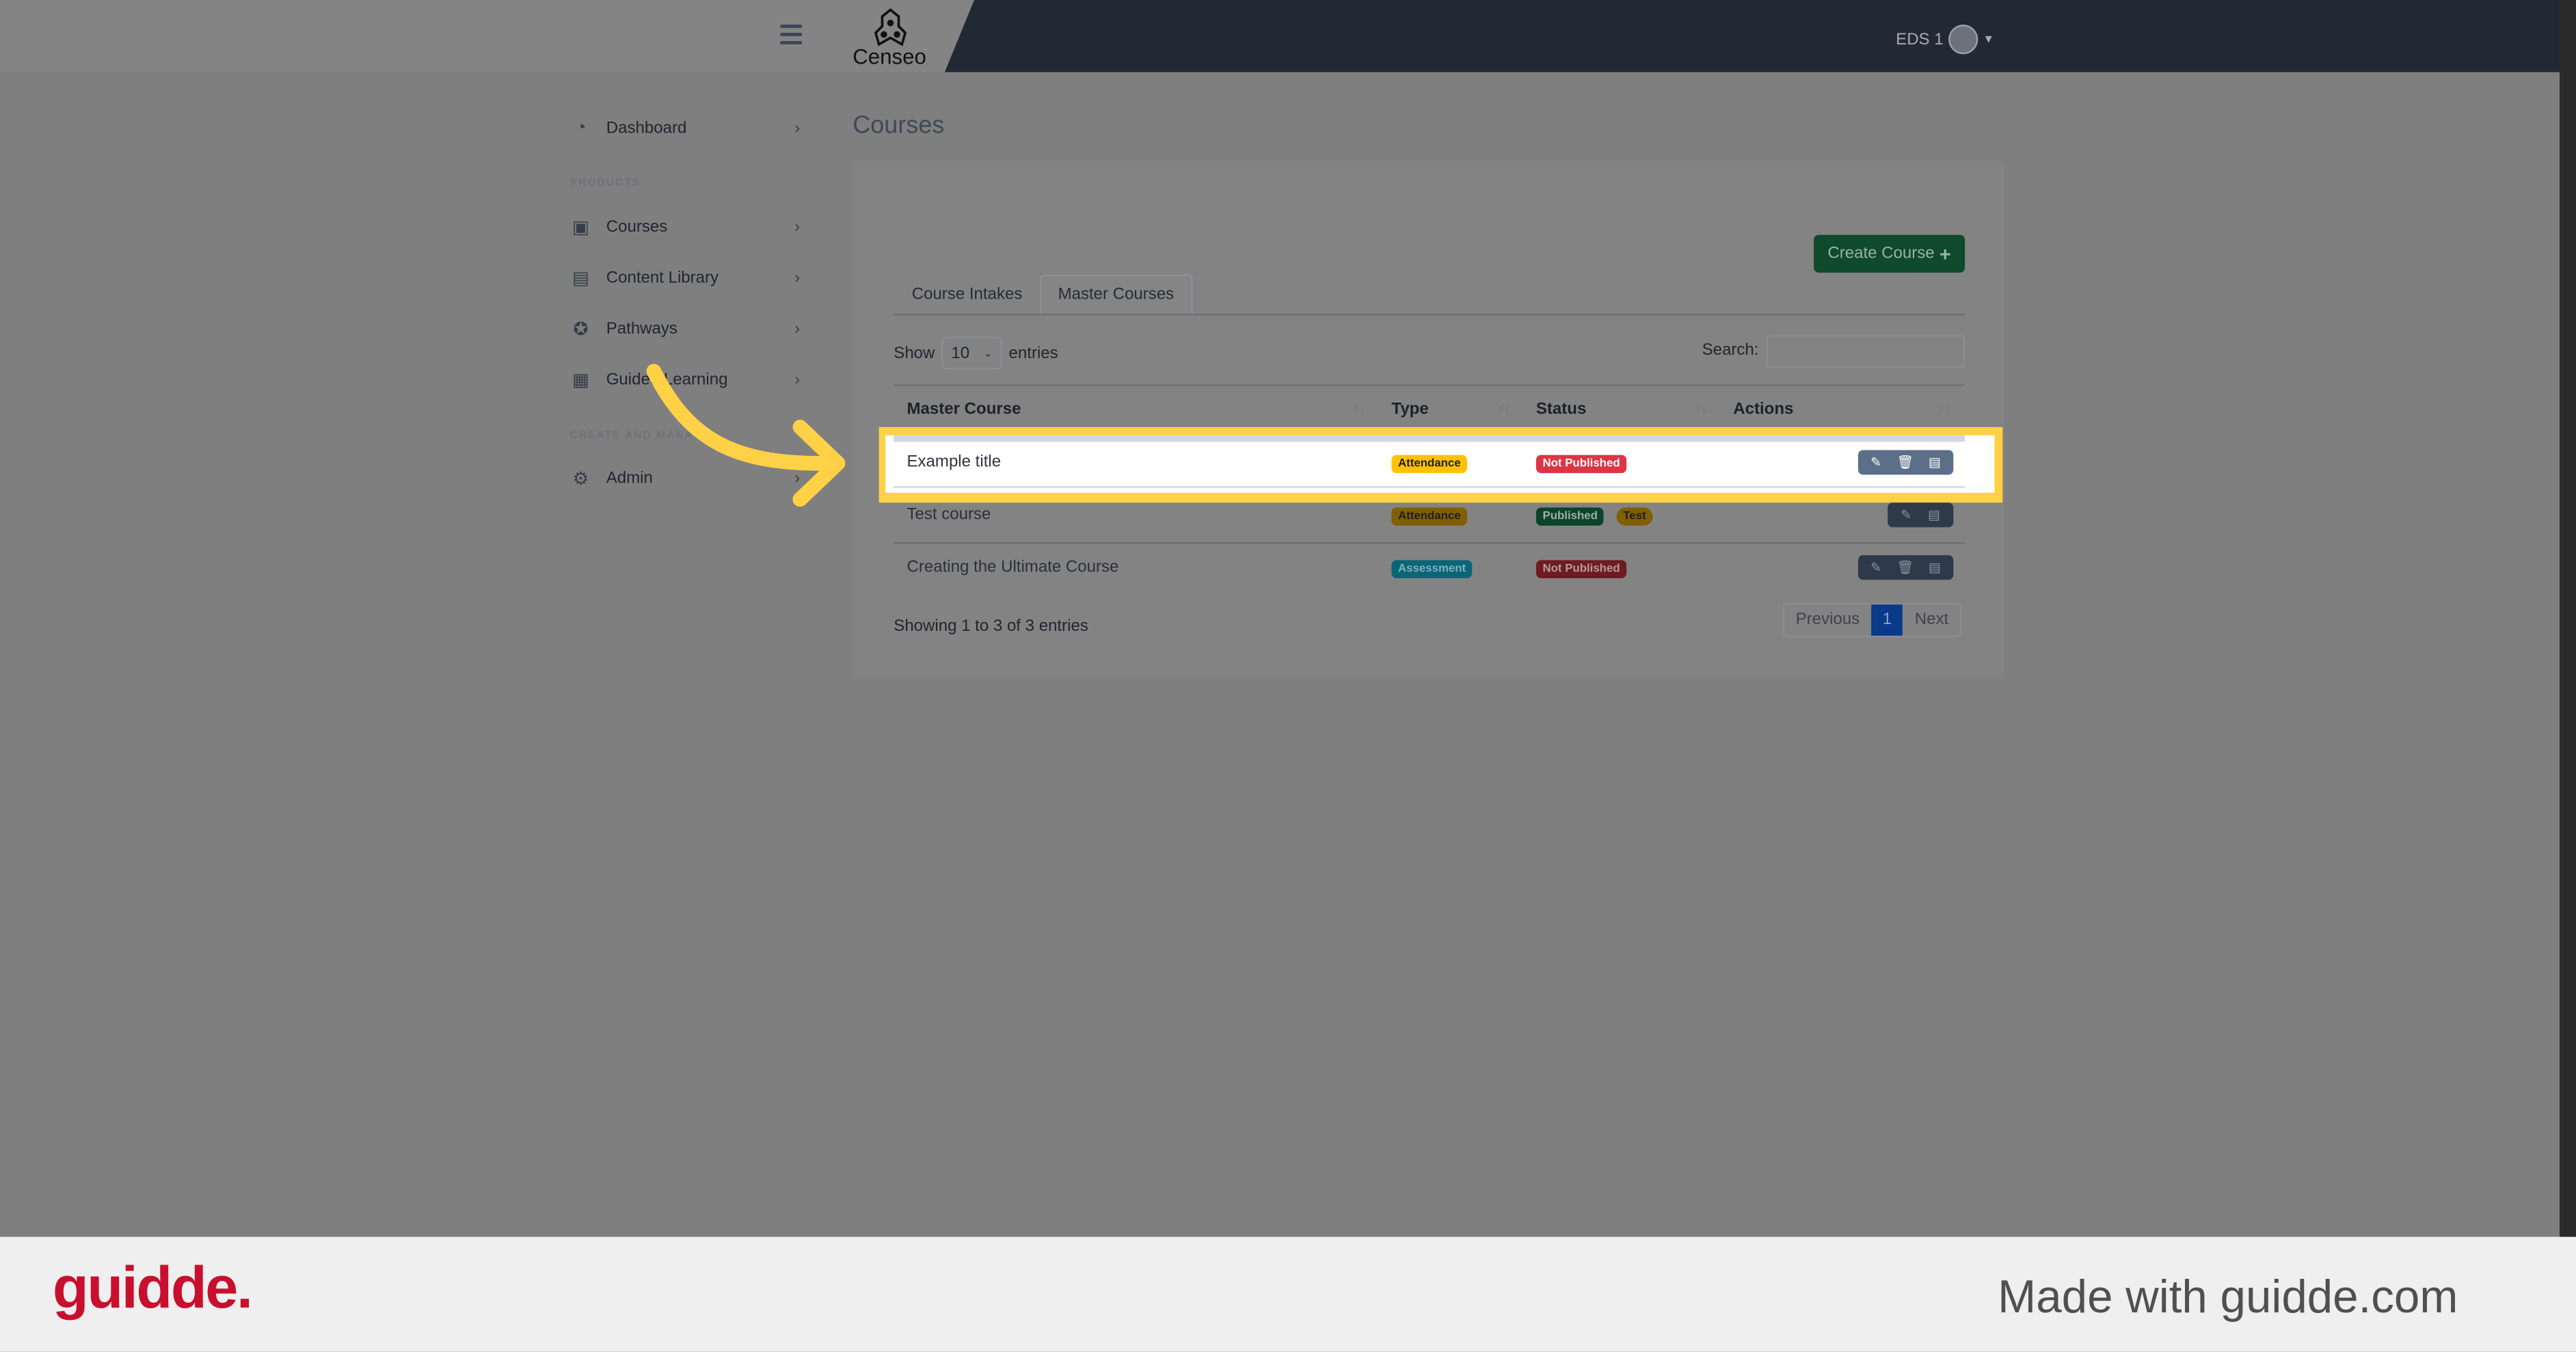 Image resolution: width=2576 pixels, height=1352 pixels. What do you see at coordinates (689, 227) in the screenshot?
I see `sidebar-item-courses: ▣ Courses ›` at bounding box center [689, 227].